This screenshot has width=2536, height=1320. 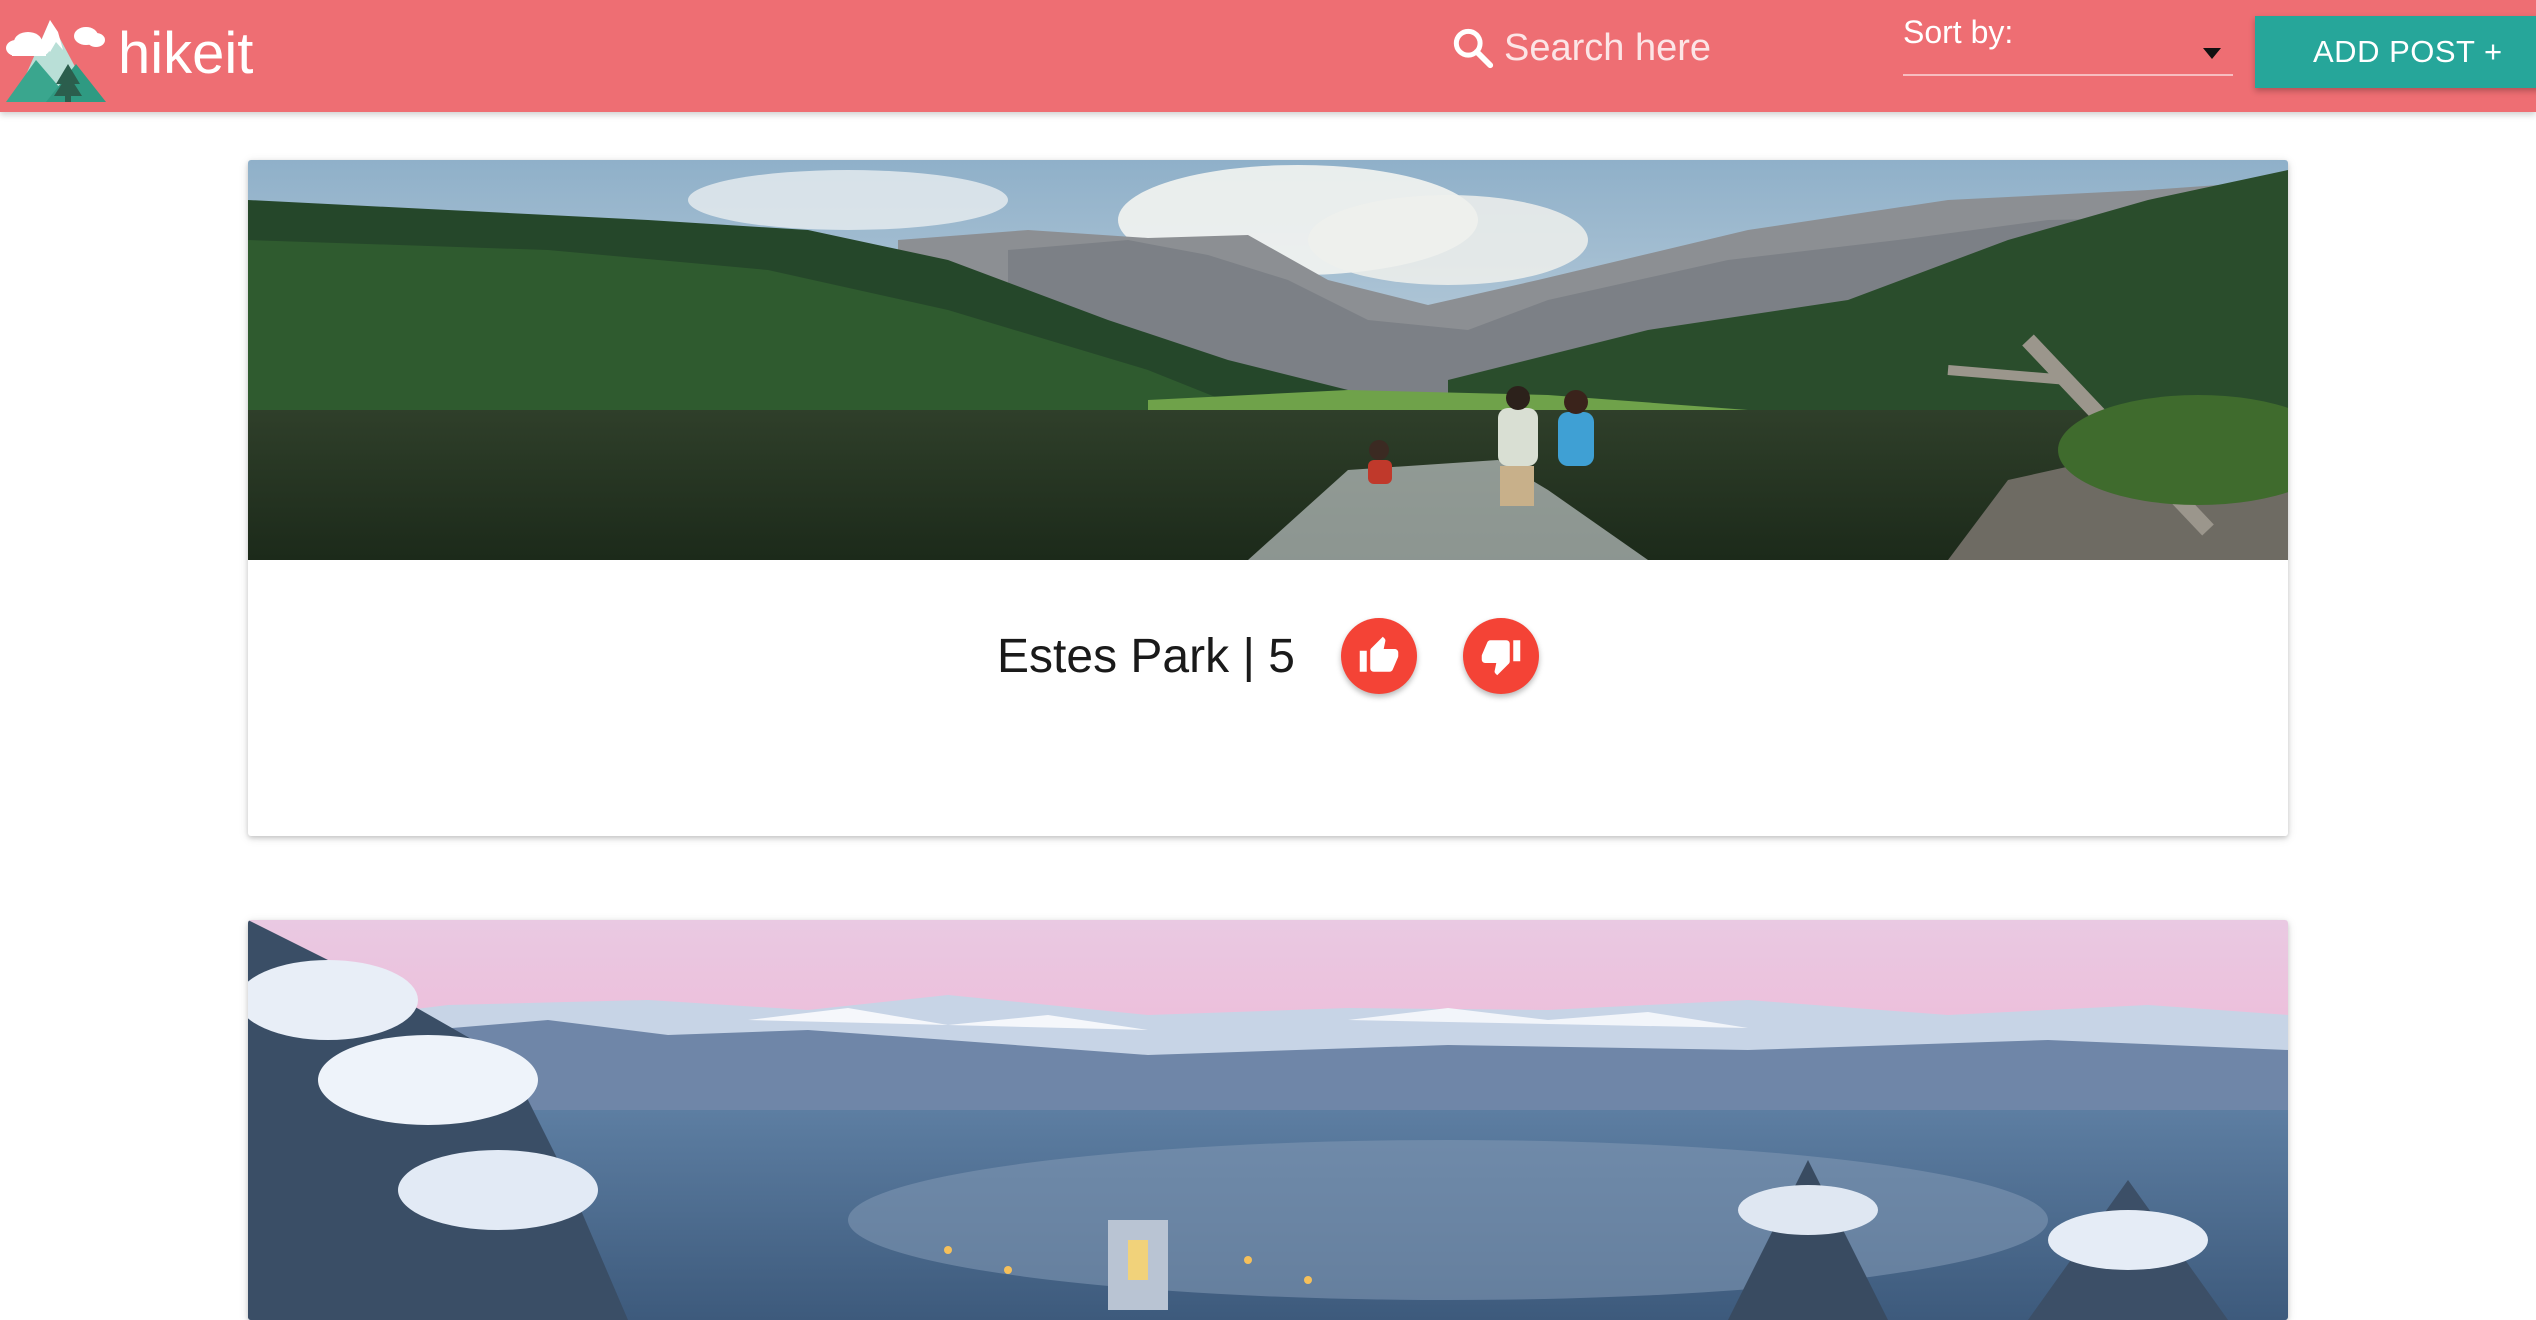 I want to click on sort-by-dropdown: Sort by:, so click(x=2068, y=42).